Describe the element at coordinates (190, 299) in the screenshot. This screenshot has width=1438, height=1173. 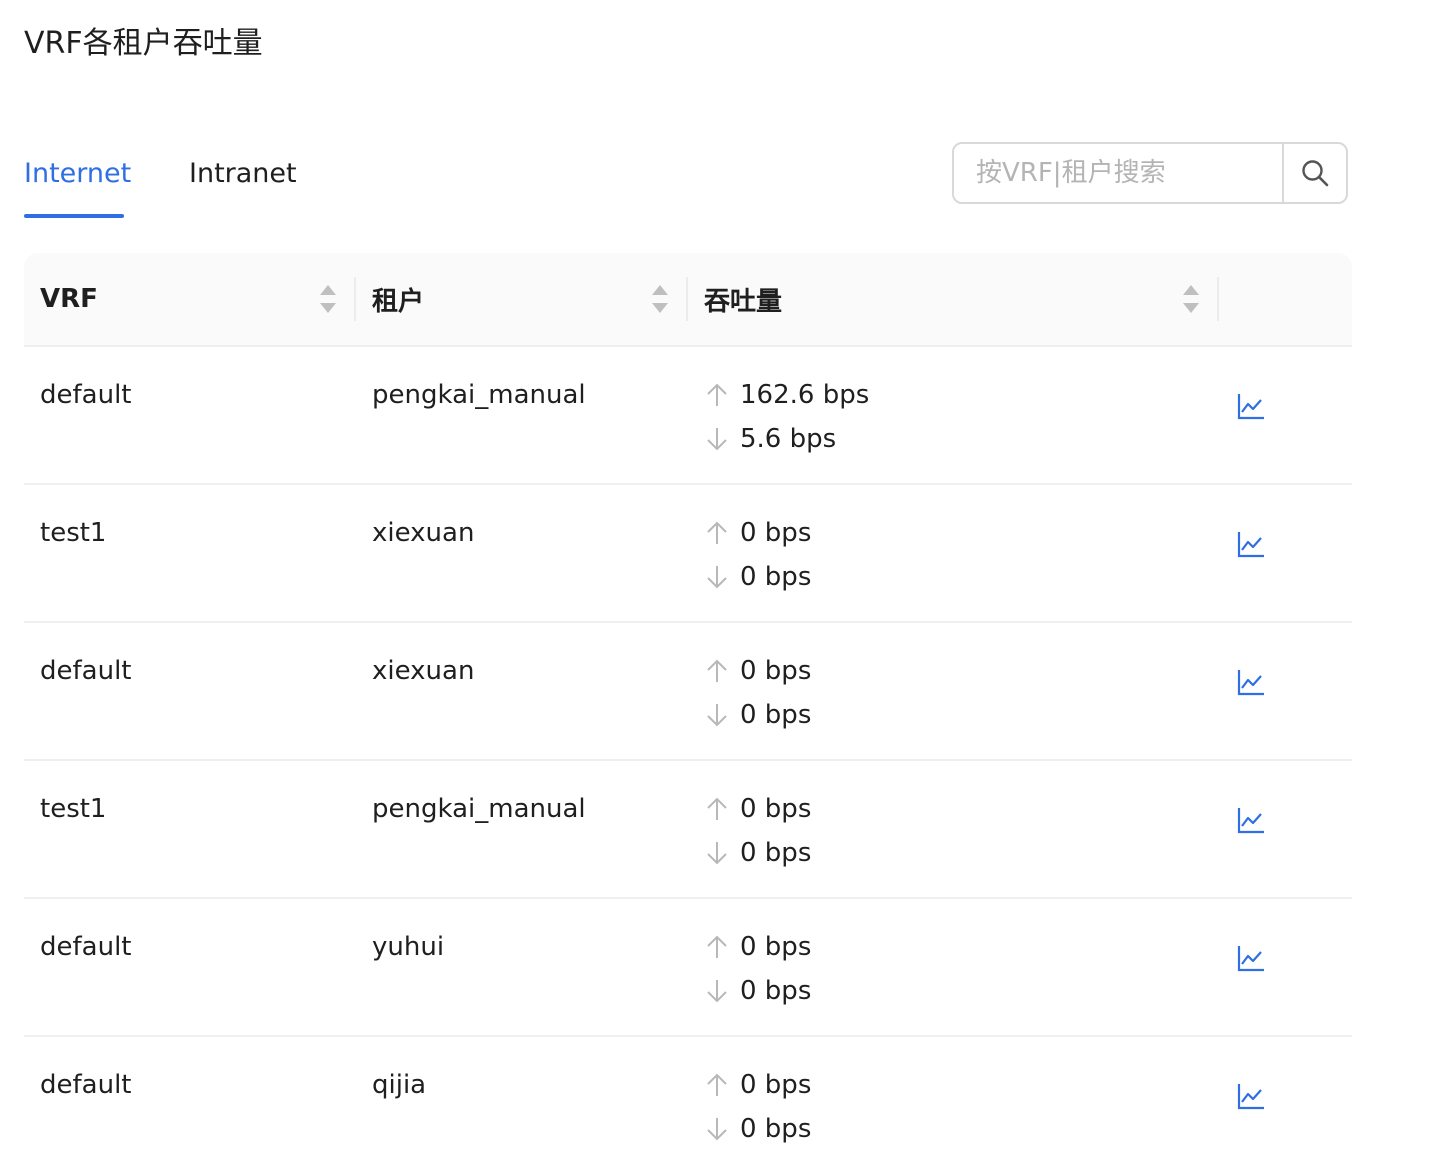
I see `column-header-vrf: VRF` at that location.